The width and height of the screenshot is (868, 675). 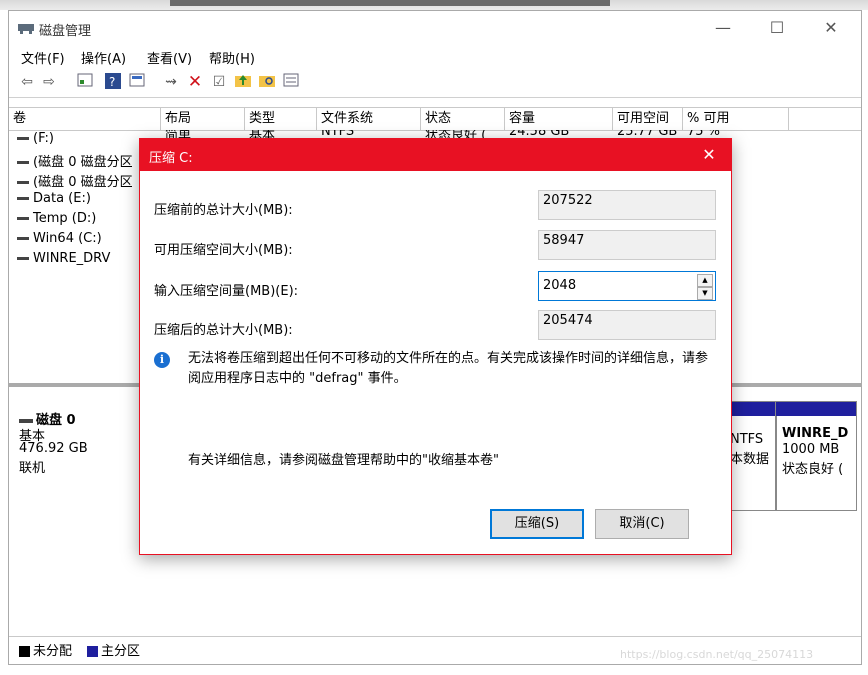 What do you see at coordinates (648, 119) in the screenshot?
I see `col-free-space: 可用空间` at bounding box center [648, 119].